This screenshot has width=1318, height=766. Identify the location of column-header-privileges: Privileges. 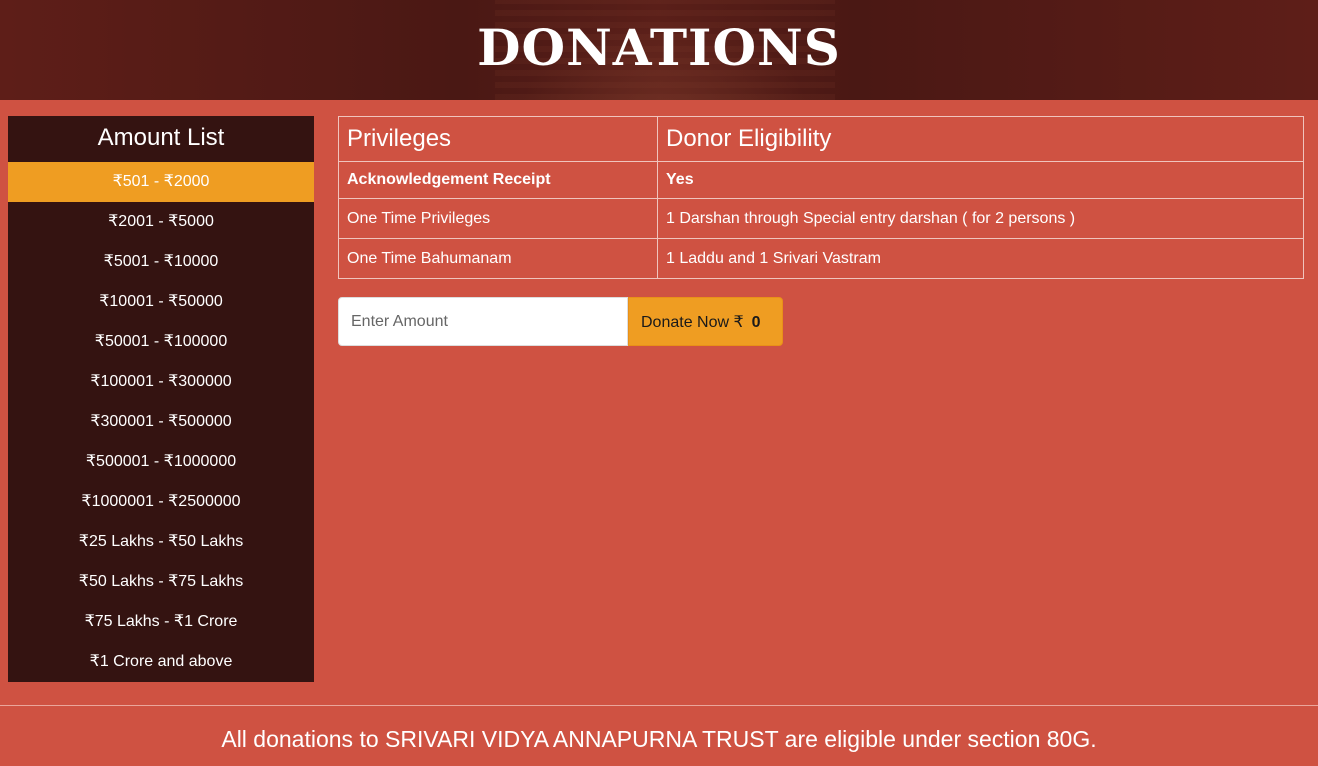
(498, 139).